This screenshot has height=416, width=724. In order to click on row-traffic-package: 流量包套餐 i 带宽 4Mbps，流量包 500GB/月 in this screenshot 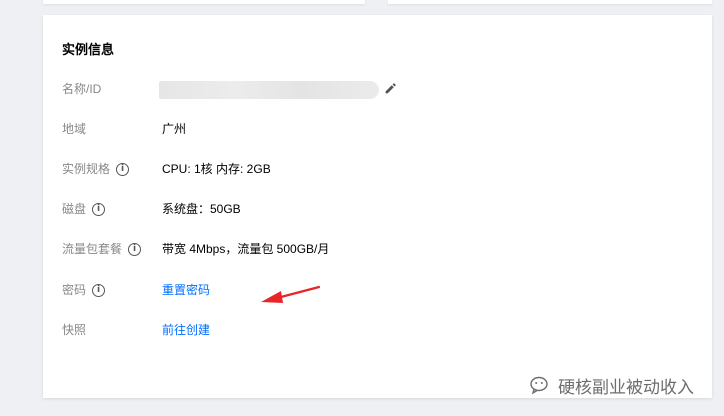, I will do `click(377, 249)`.